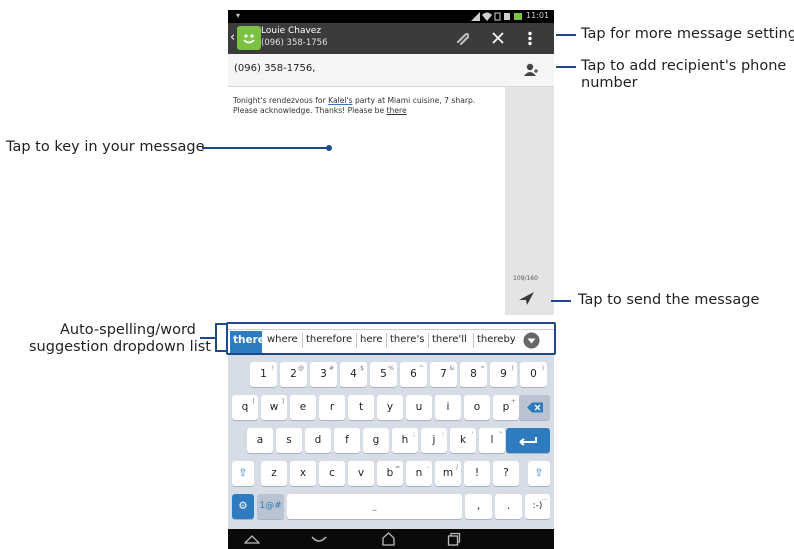  I want to click on messaging-app-icon, so click(249, 38).